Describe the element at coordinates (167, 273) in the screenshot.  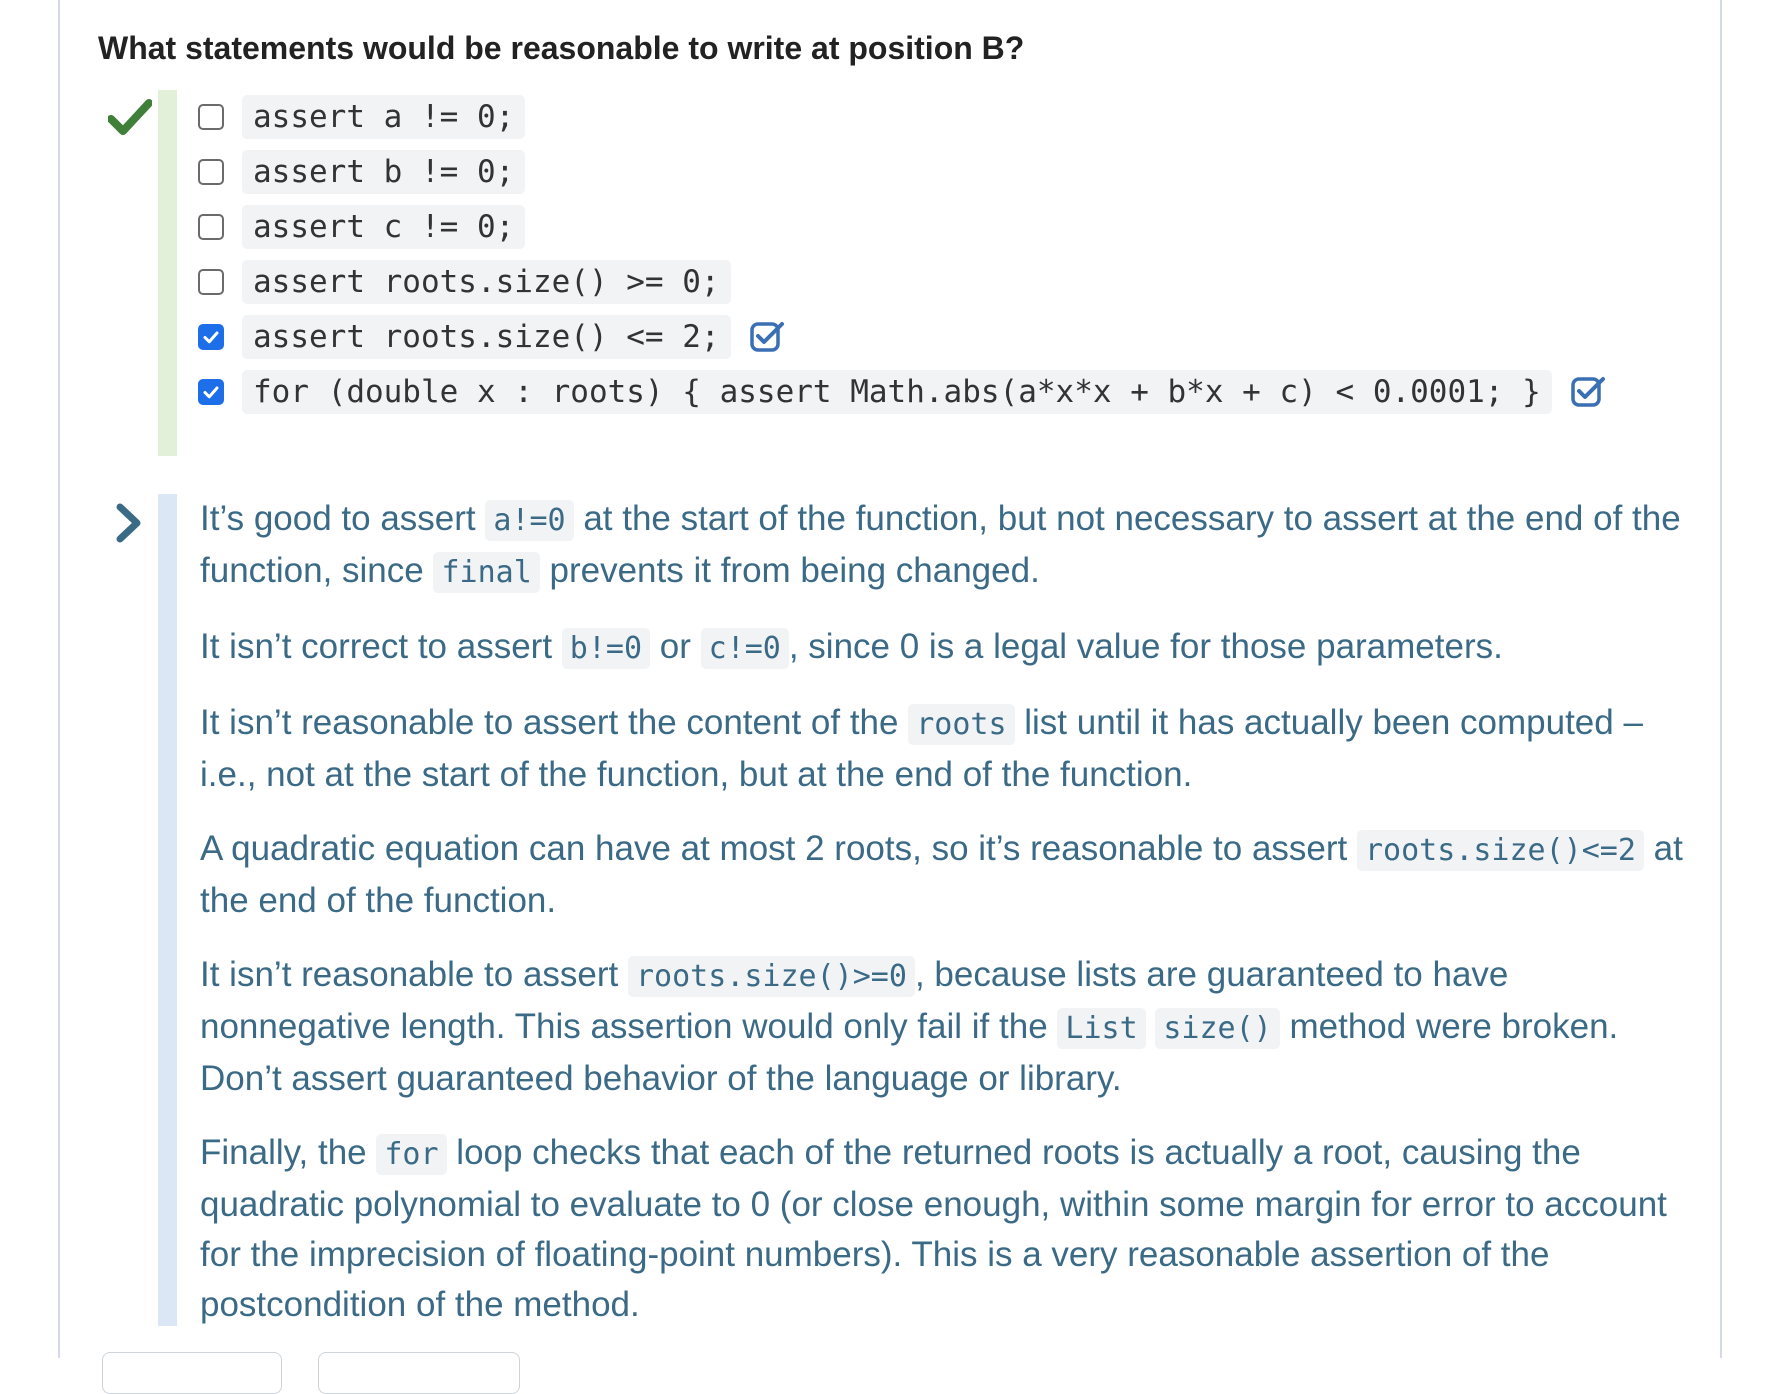
I see `choices-status-bar` at that location.